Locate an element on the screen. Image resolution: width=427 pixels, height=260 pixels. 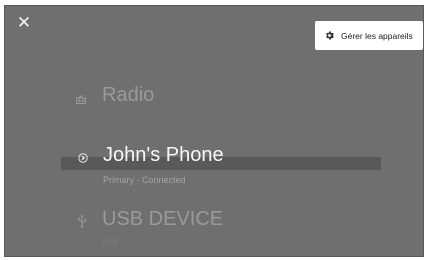
device-status: USB is located at coordinates (110, 242).